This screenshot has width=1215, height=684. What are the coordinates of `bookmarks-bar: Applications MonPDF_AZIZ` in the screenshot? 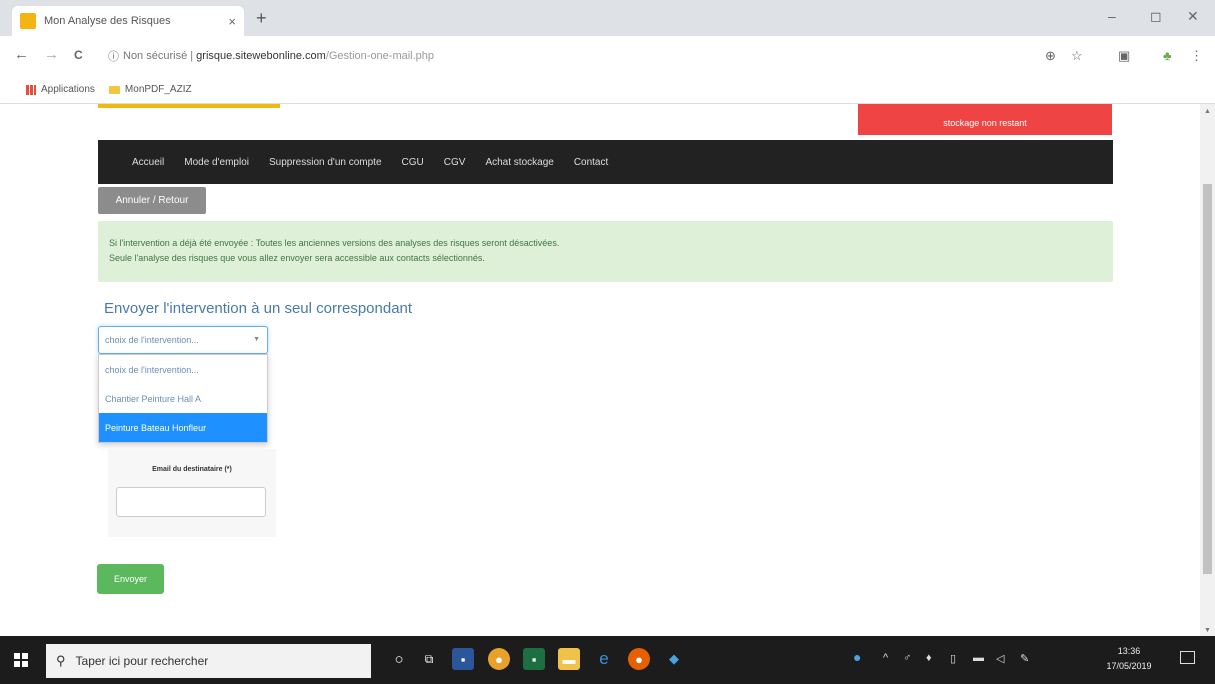 It's located at (607, 90).